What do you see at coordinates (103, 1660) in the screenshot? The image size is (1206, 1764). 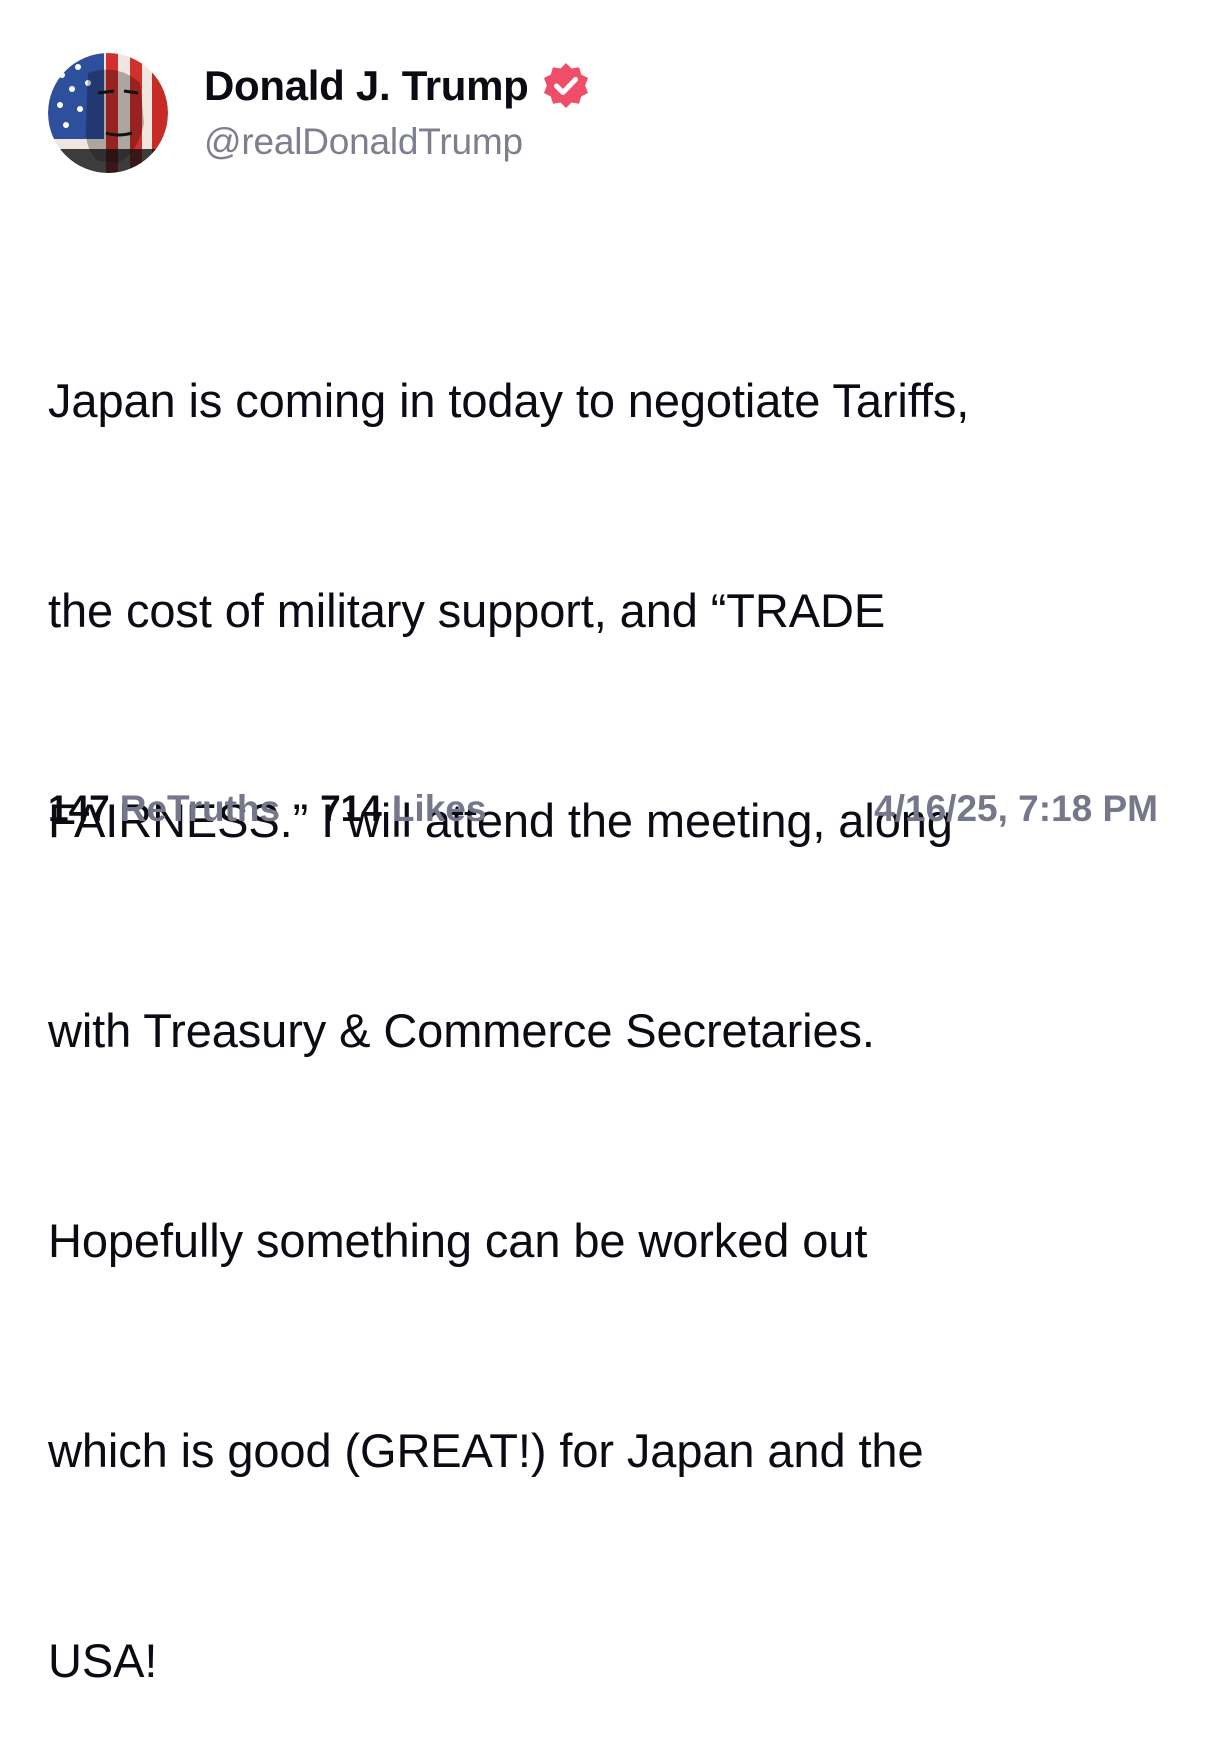 I see `post-line: USA!` at bounding box center [103, 1660].